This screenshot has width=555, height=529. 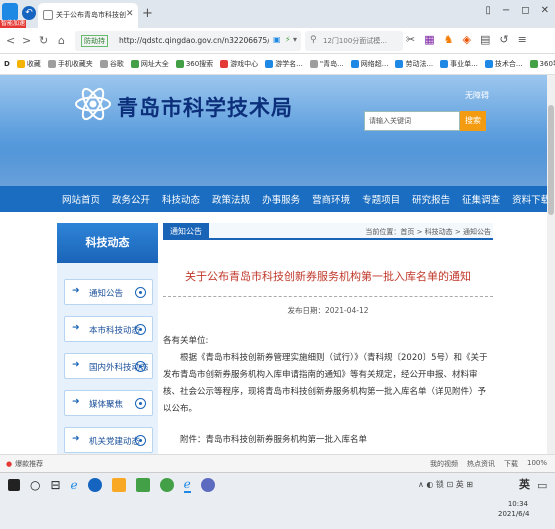 I want to click on scissors-icon: ✂, so click(x=410, y=39).